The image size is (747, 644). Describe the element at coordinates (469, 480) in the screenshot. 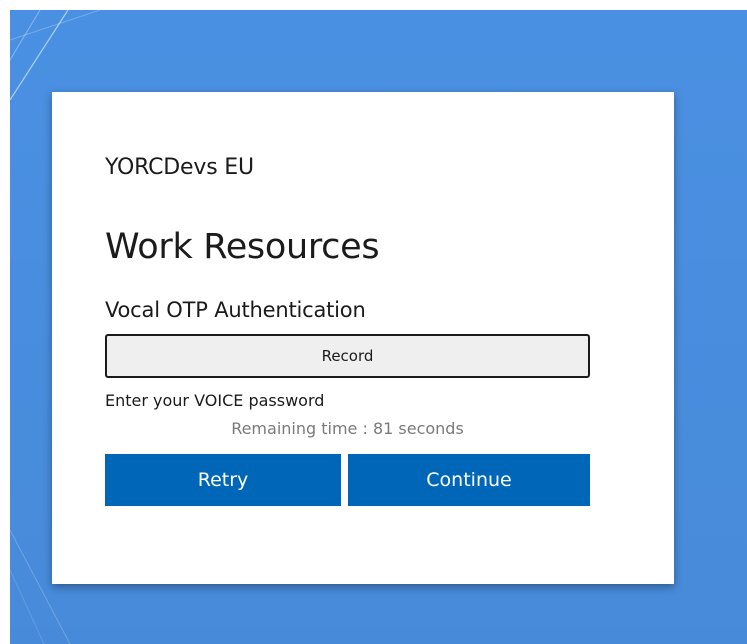

I see `continue-button: Continue` at that location.